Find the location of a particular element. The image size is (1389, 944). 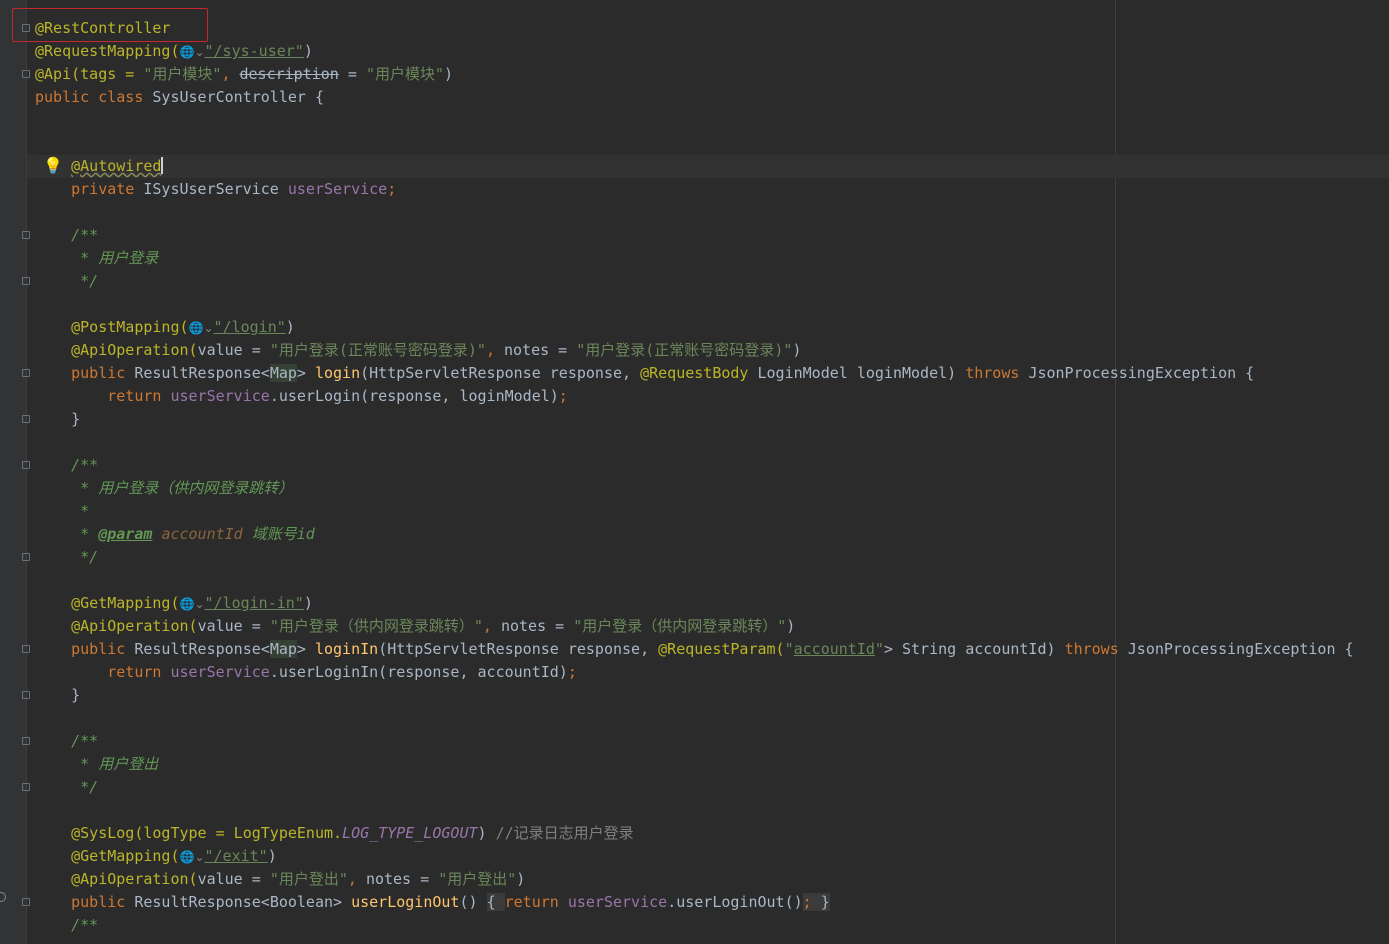

url-sys-user: "/sys-user" is located at coordinates (254, 51).